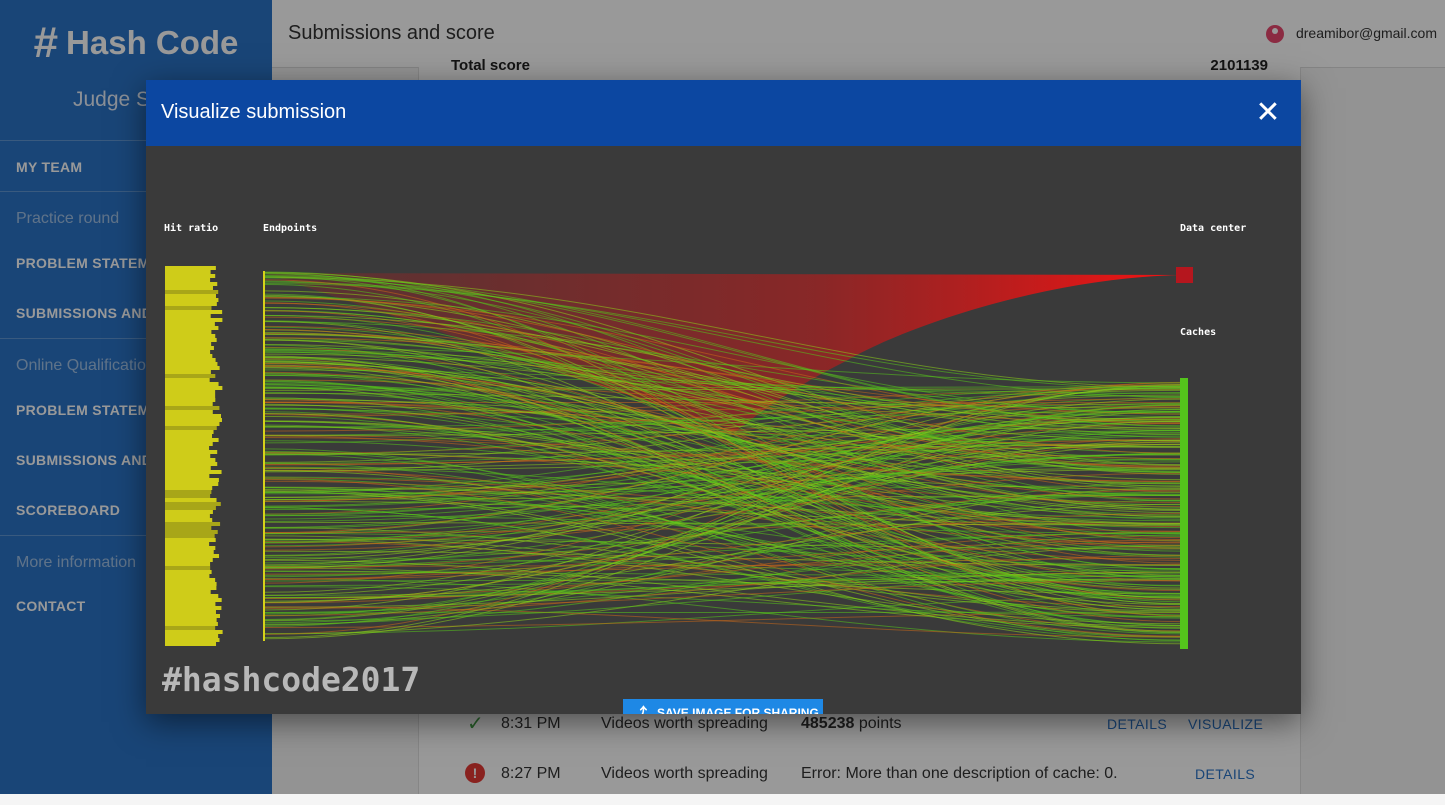  Describe the element at coordinates (1268, 113) in the screenshot. I see `close-icon: ✕` at that location.